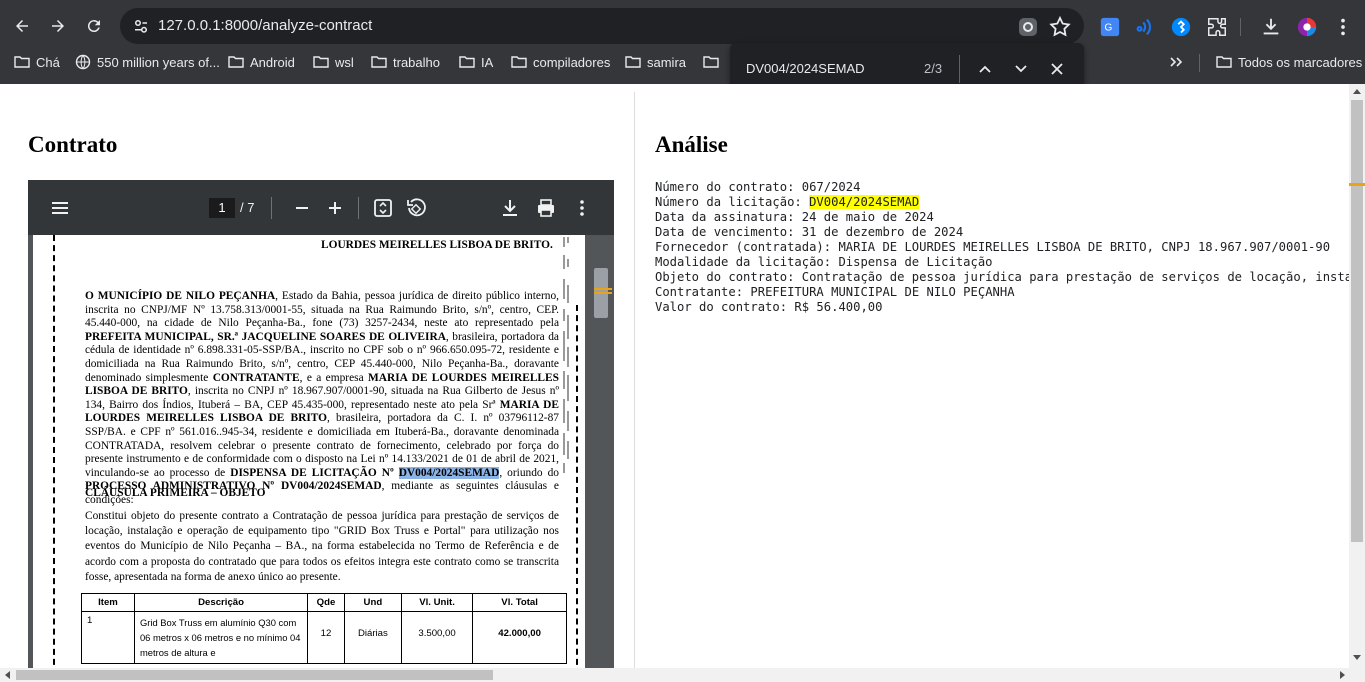 The image size is (1365, 682). What do you see at coordinates (655, 63) in the screenshot?
I see `bookmark-folder: samira` at bounding box center [655, 63].